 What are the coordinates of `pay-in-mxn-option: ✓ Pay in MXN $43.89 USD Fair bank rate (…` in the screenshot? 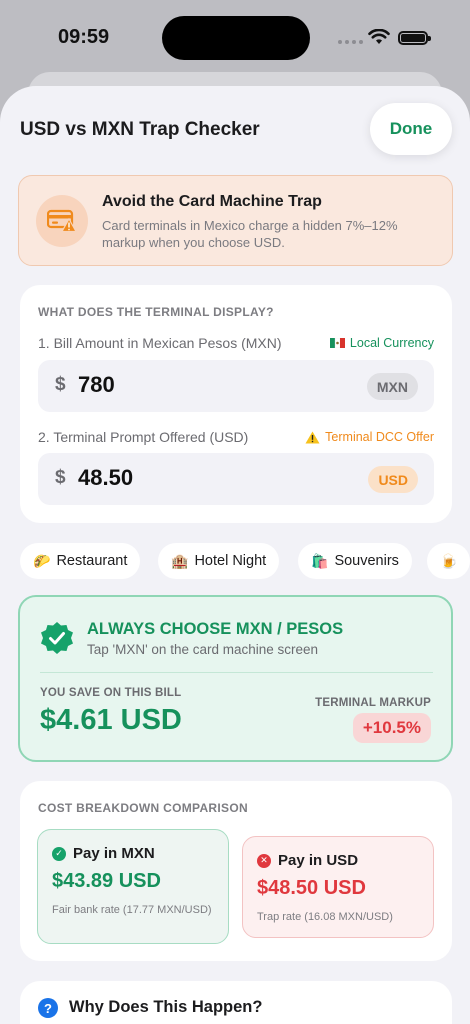 It's located at (133, 886).